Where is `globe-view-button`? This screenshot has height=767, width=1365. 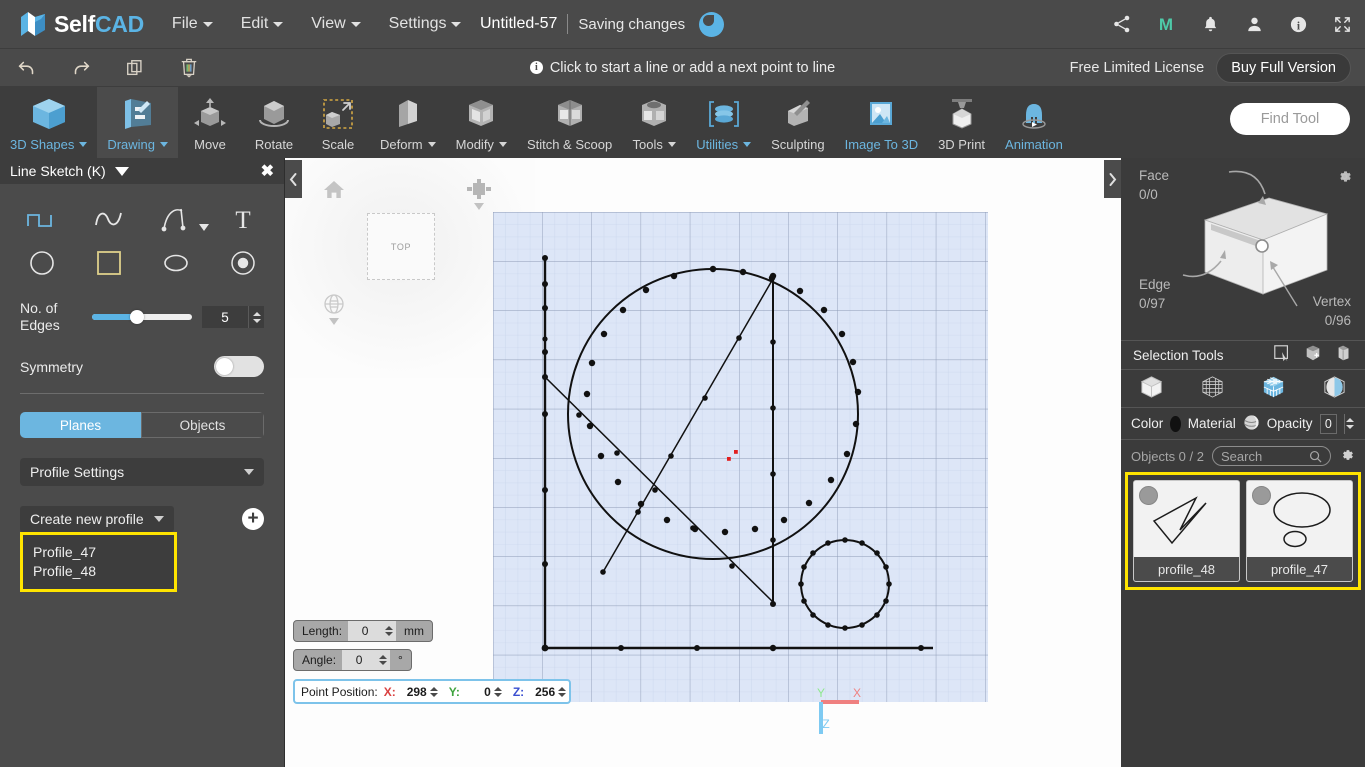
globe-view-button is located at coordinates (334, 312).